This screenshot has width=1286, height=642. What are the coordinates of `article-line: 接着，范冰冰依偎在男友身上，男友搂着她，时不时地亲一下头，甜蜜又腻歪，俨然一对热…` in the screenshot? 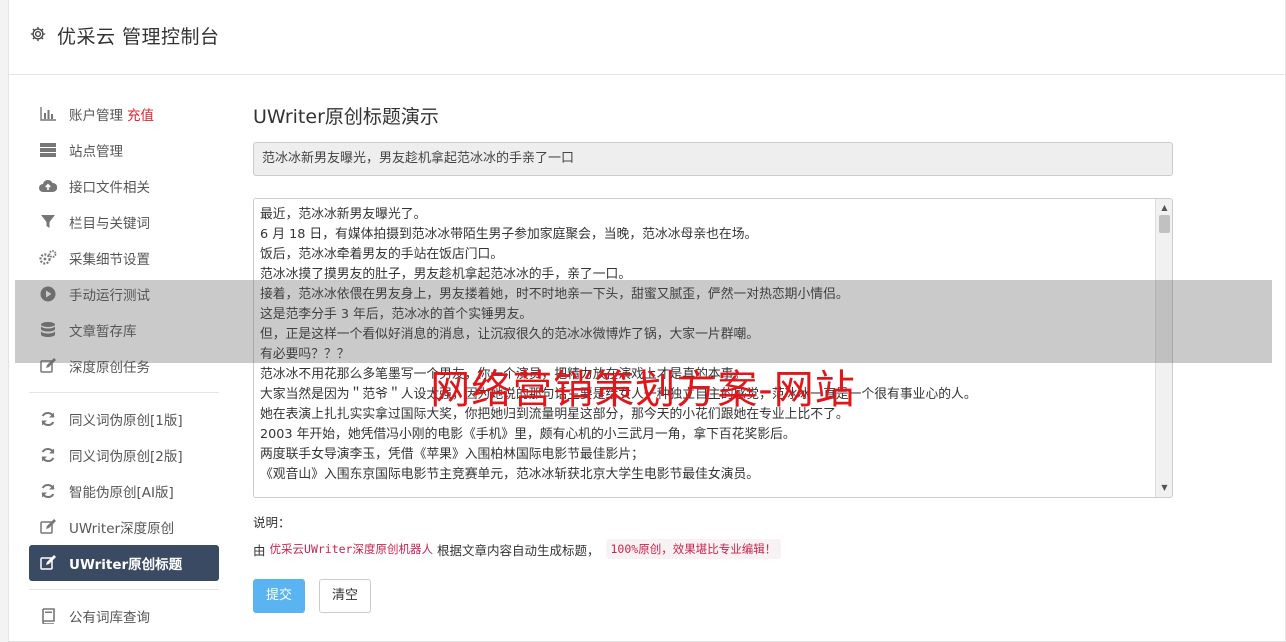 It's located at (554, 294).